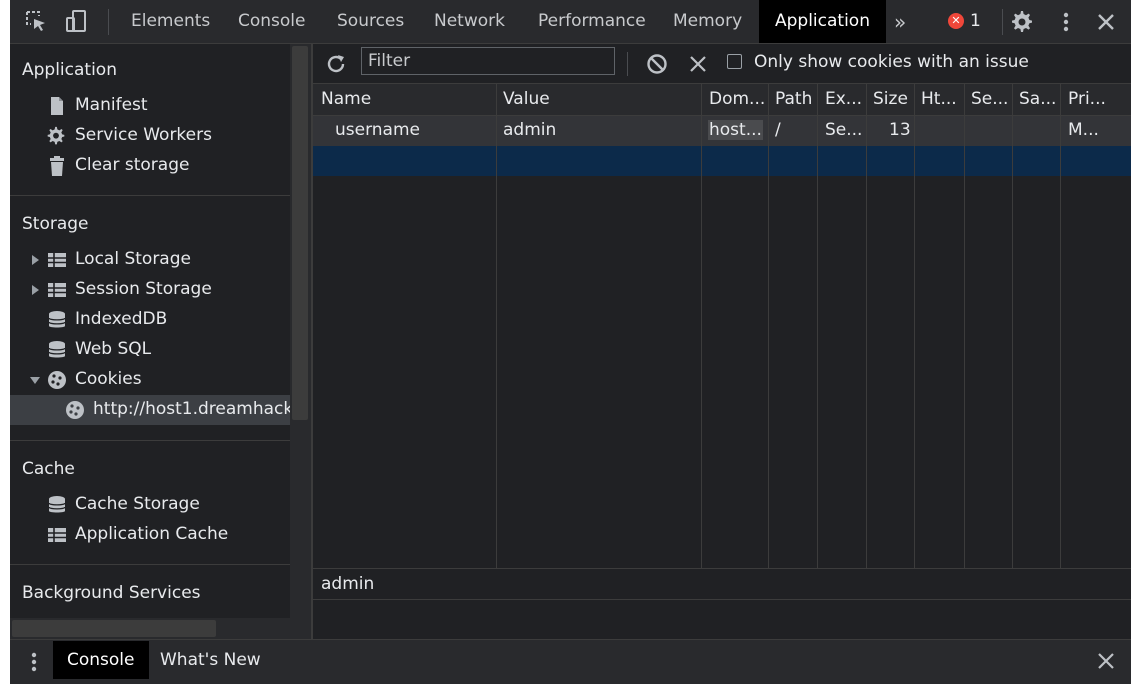 The height and width of the screenshot is (684, 1131). Describe the element at coordinates (170, 21) in the screenshot. I see `tab-elements: Elements` at that location.